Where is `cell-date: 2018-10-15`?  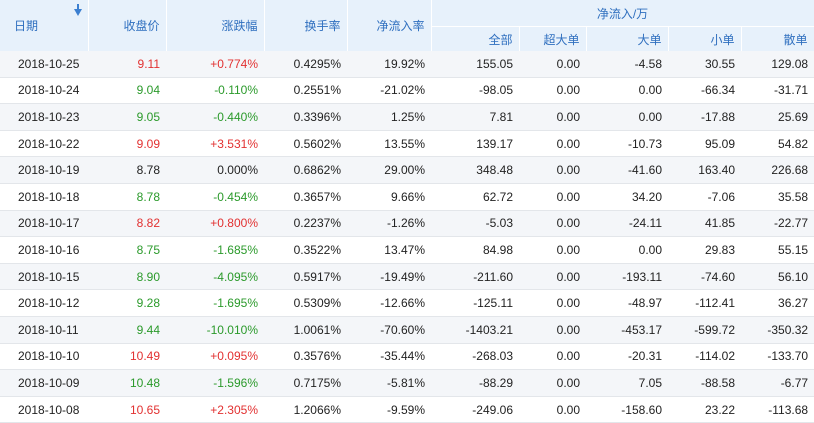
cell-date: 2018-10-15 is located at coordinates (44, 277).